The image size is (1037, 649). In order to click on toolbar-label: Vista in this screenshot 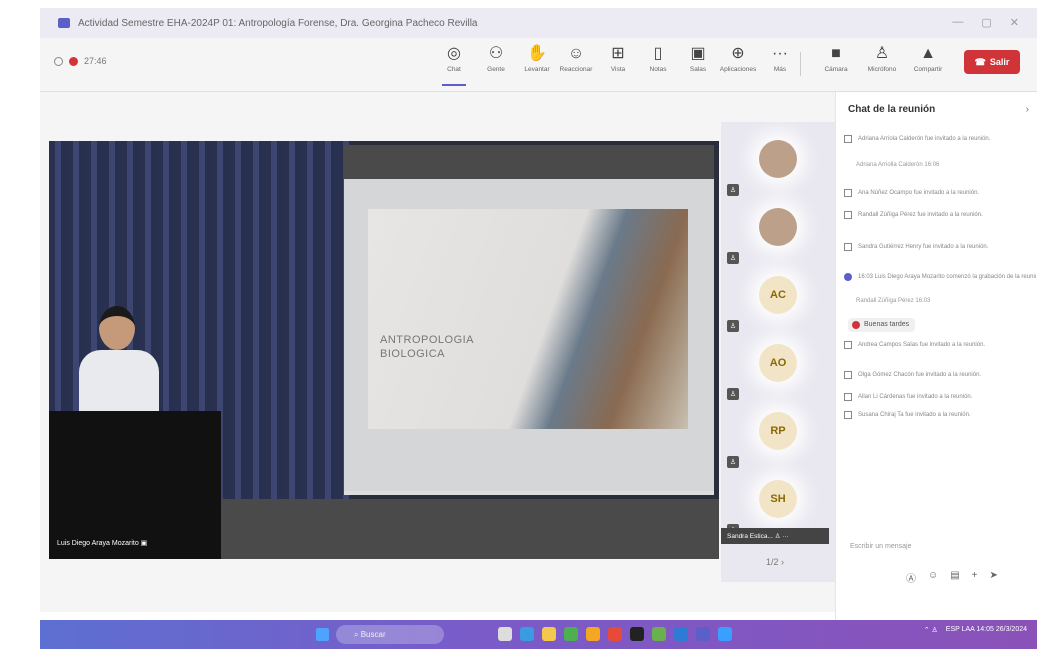, I will do `click(618, 69)`.